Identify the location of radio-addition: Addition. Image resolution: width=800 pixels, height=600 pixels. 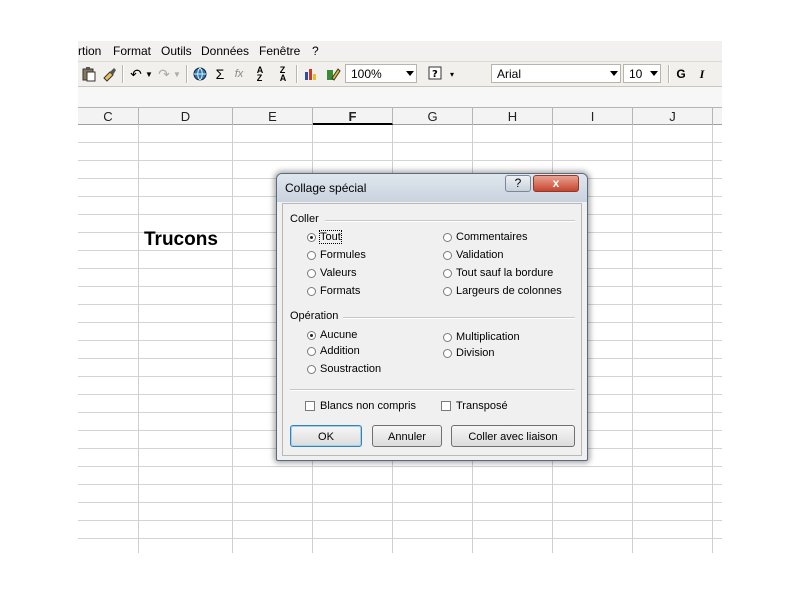
(333, 351).